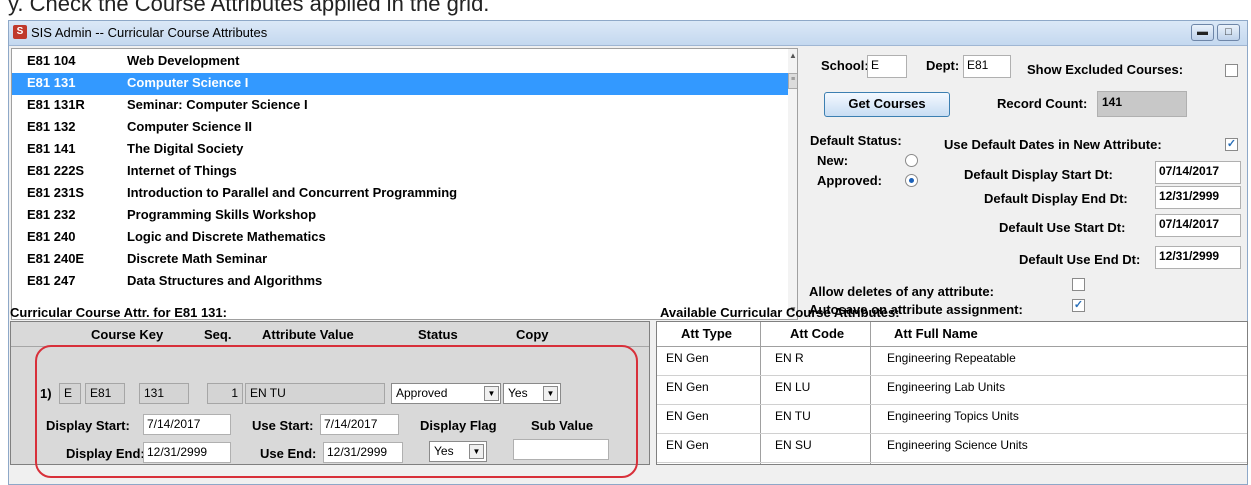 The image size is (1251, 485). I want to click on available-grid-header: Att Type Att Code Att Full Name, so click(952, 334).